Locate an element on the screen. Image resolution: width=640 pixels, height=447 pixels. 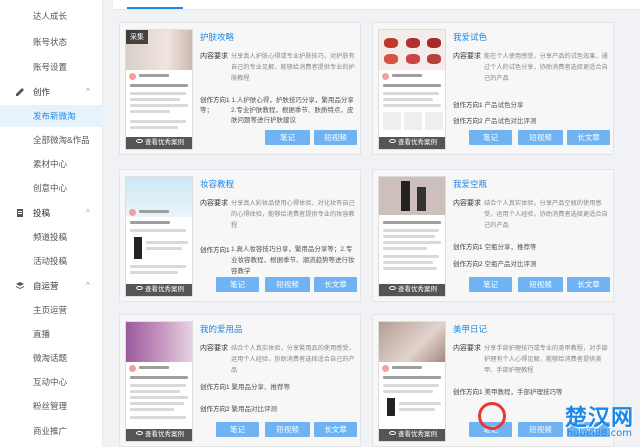
sidebar-item-all-posts: 全部微淘&作品 is located at coordinates (51, 140).